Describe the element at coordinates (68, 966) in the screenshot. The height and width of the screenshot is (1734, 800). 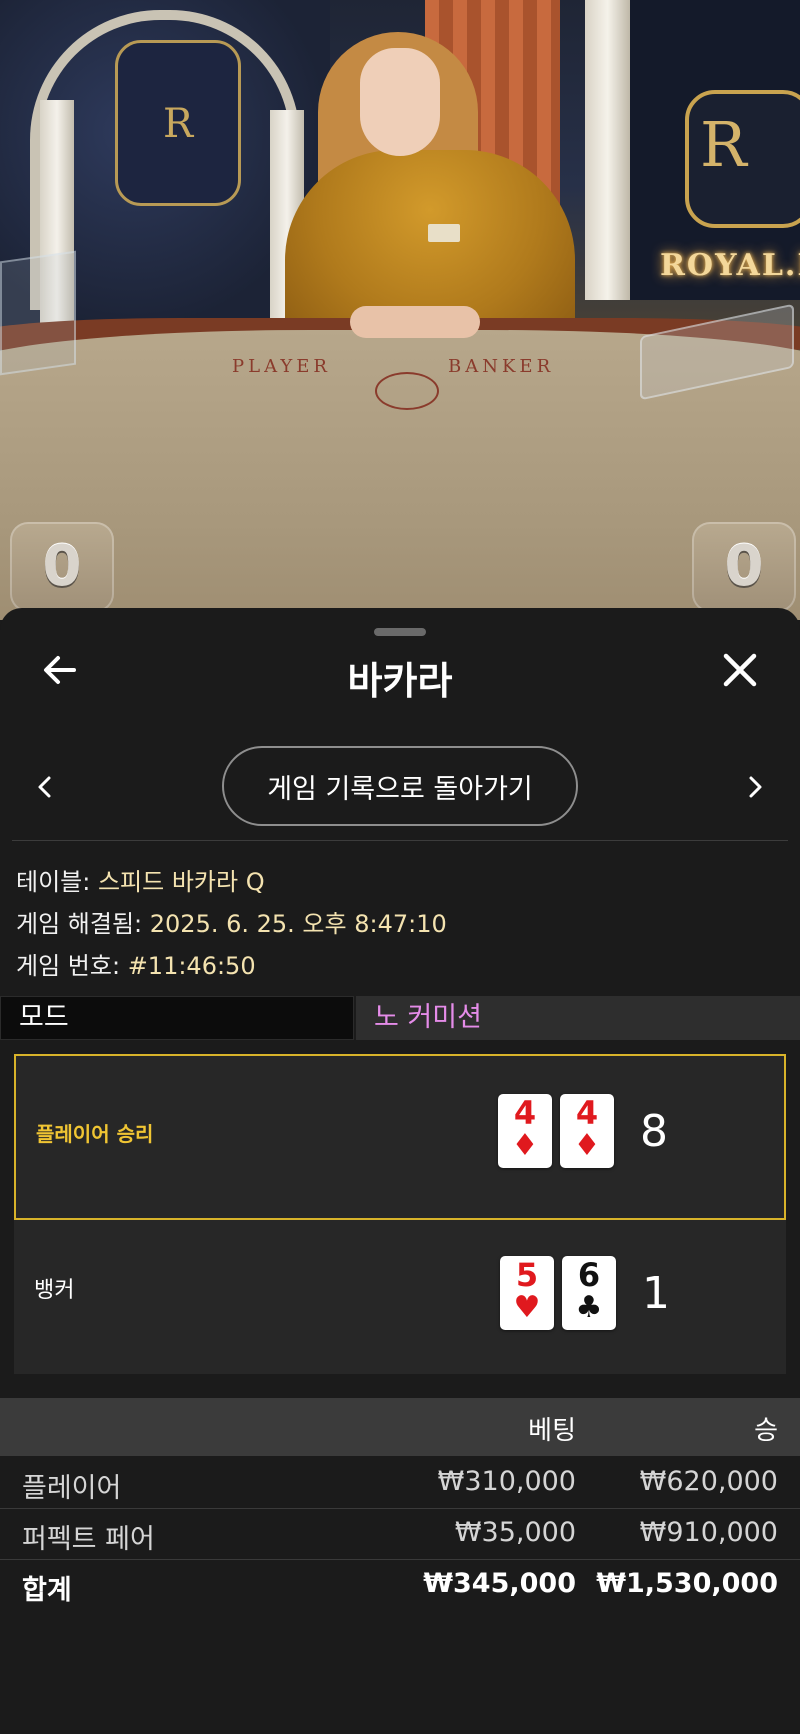
I see `game-number-label: 게임 번호:` at that location.